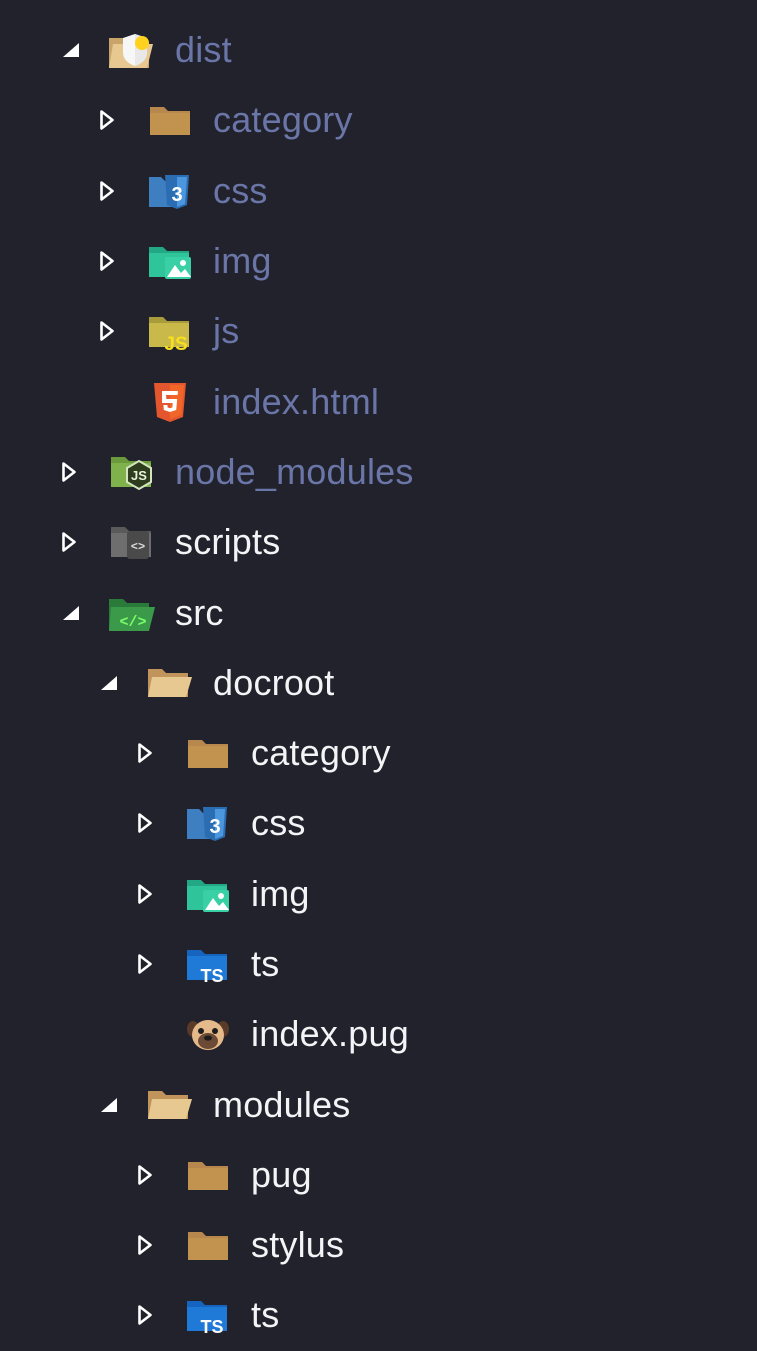 This screenshot has width=757, height=1351. What do you see at coordinates (228, 542) in the screenshot?
I see `tree-item-label: scripts` at bounding box center [228, 542].